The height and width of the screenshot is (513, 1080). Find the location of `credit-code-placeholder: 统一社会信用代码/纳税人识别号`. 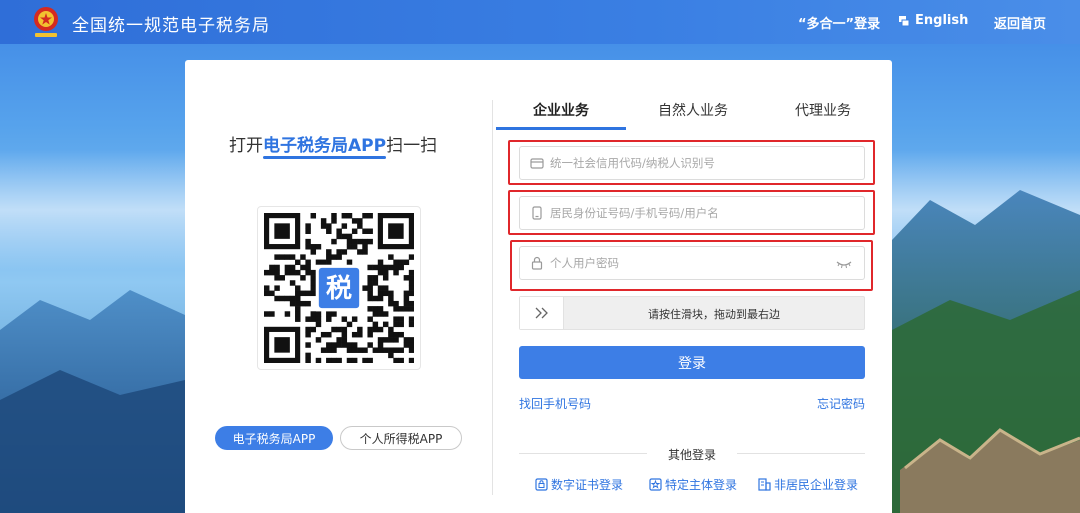

credit-code-placeholder: 统一社会信用代码/纳税人识别号 is located at coordinates (632, 163).